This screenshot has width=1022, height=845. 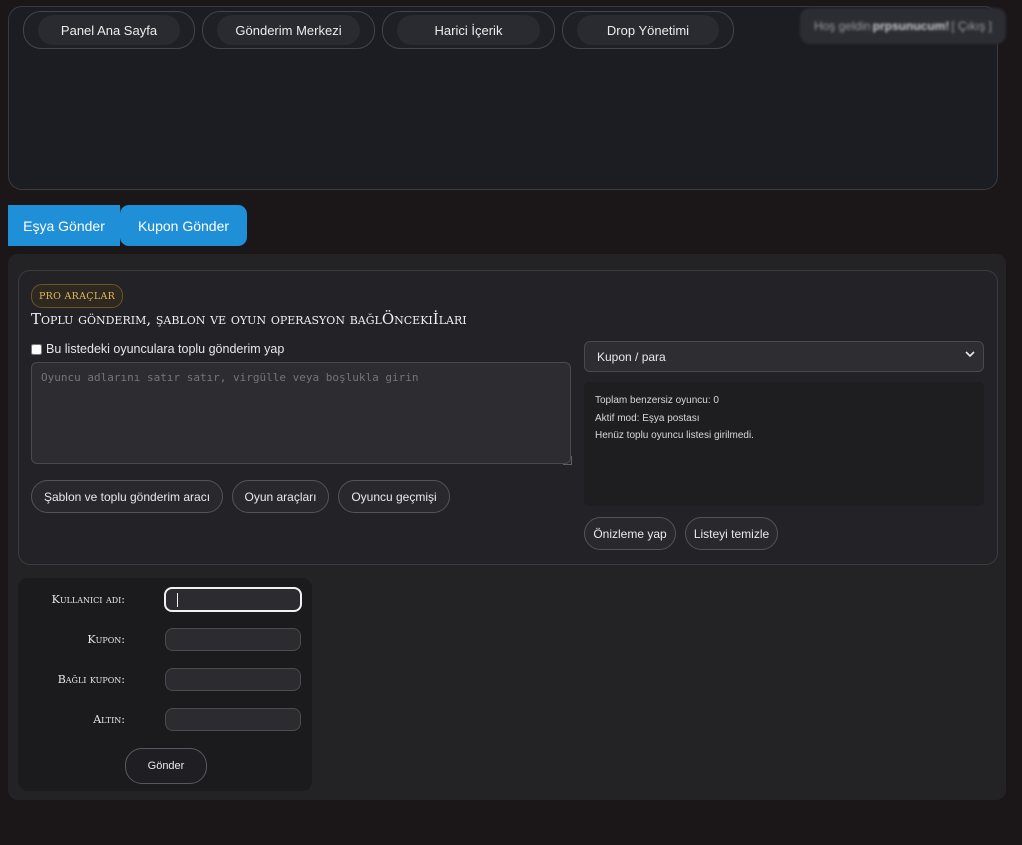 I want to click on text-caret, so click(x=177, y=600).